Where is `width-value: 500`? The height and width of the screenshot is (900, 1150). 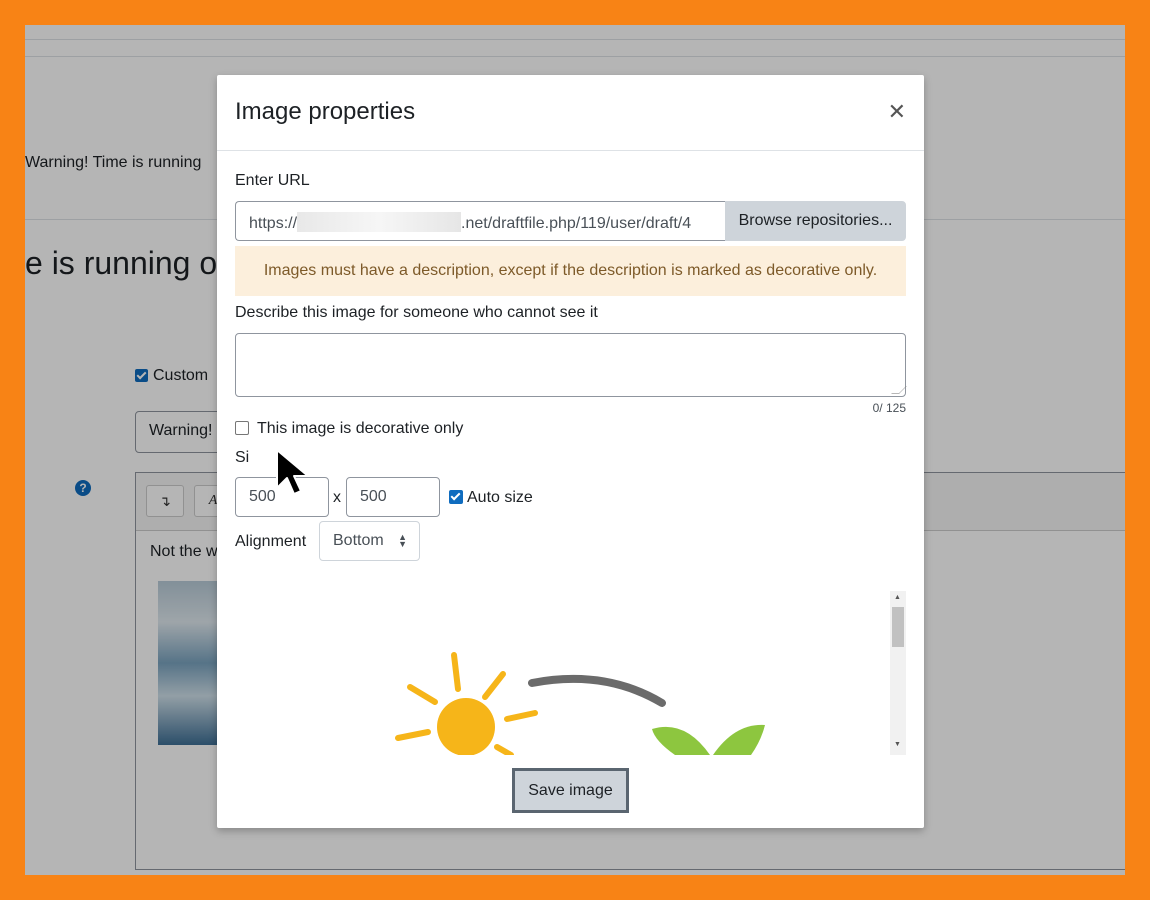
width-value: 500 is located at coordinates (262, 496).